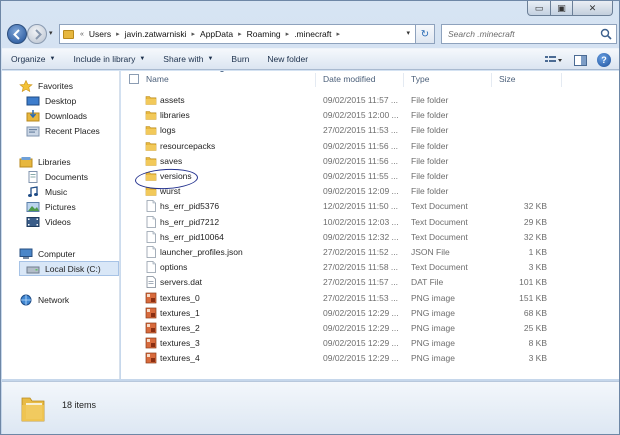 The width and height of the screenshot is (620, 435). I want to click on breadcrumb-users: Users, so click(100, 34).